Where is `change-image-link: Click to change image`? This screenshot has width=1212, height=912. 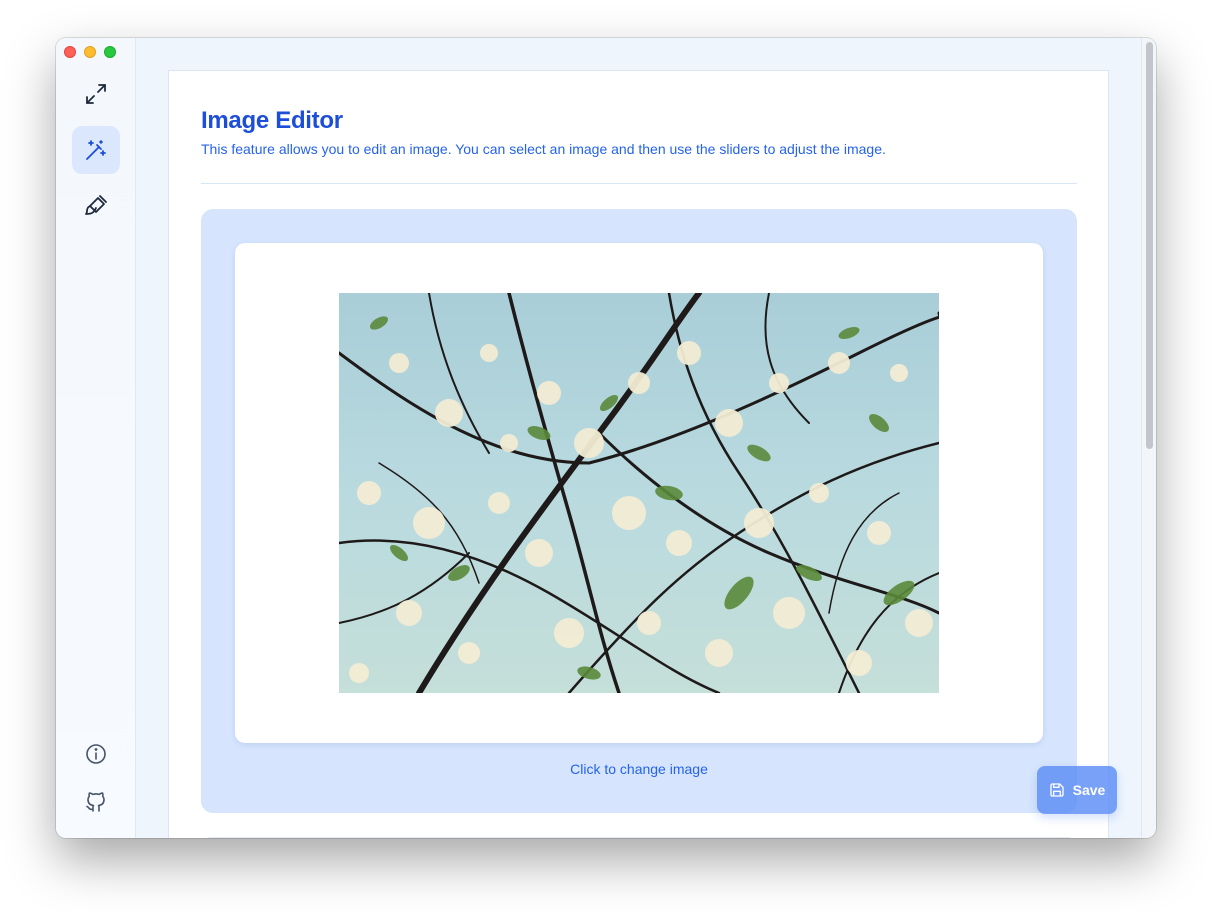 change-image-link: Click to change image is located at coordinates (639, 769).